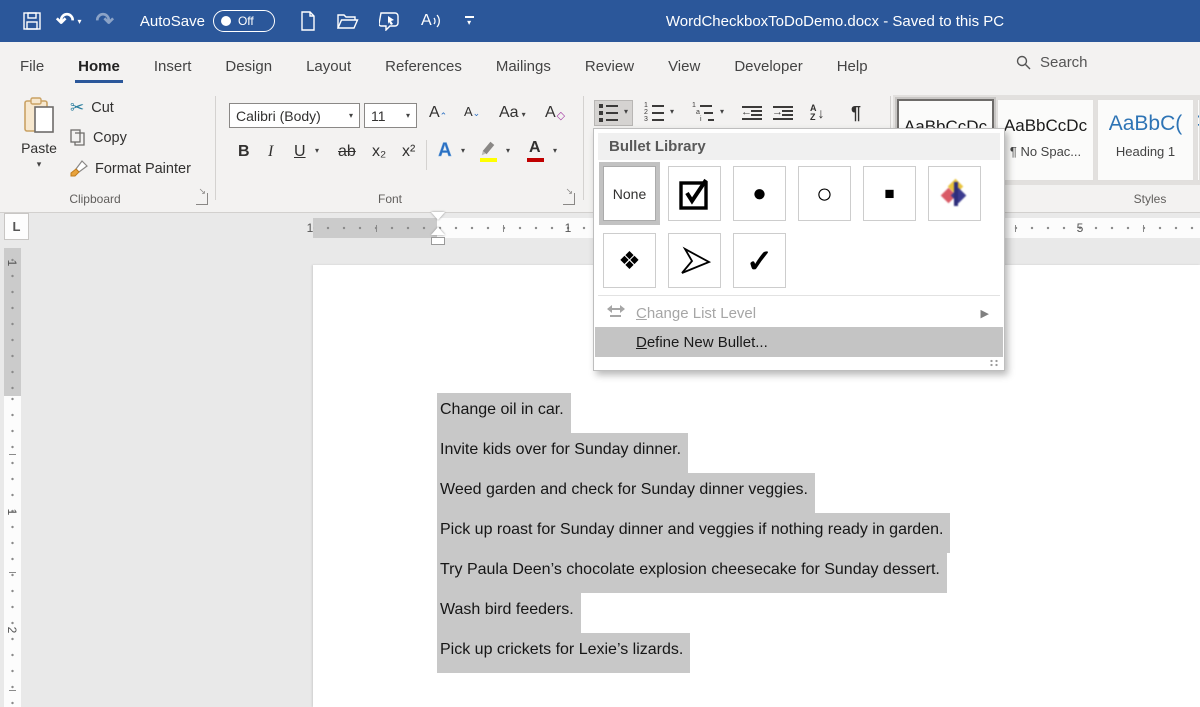 This screenshot has width=1200, height=707. What do you see at coordinates (300, 152) in the screenshot?
I see `underline-button: U` at bounding box center [300, 152].